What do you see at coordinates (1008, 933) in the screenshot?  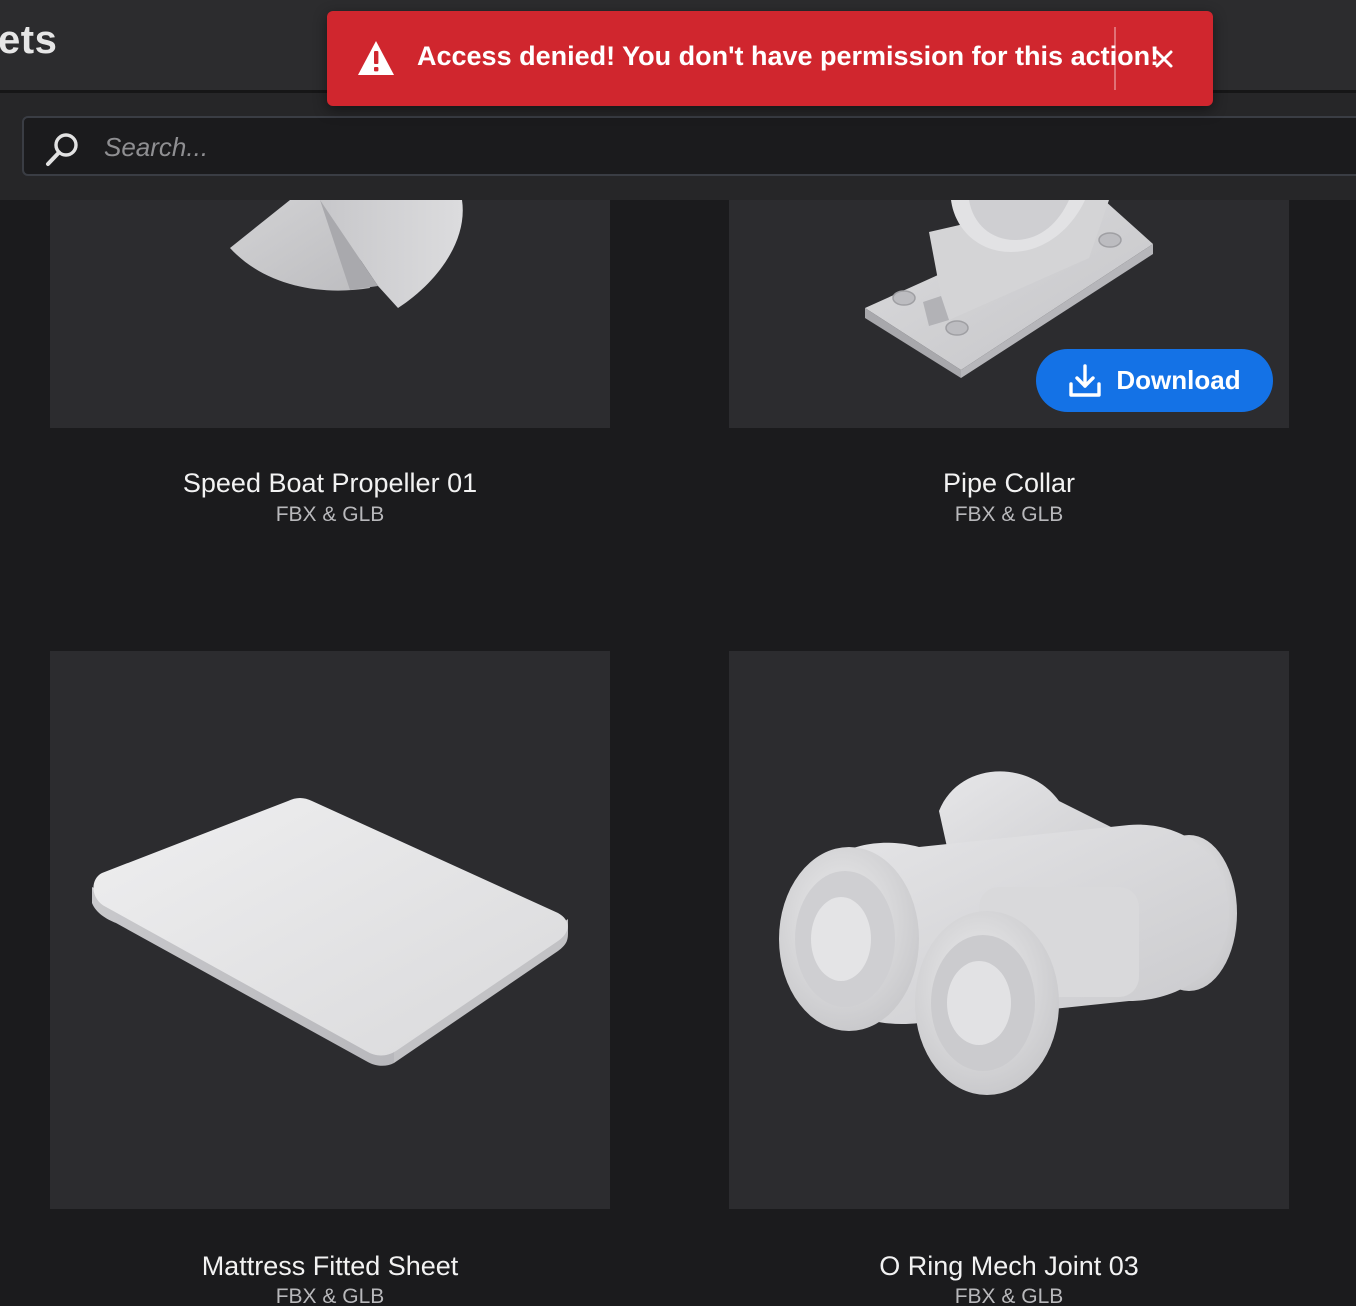 I see `mech-joint-model-image` at bounding box center [1008, 933].